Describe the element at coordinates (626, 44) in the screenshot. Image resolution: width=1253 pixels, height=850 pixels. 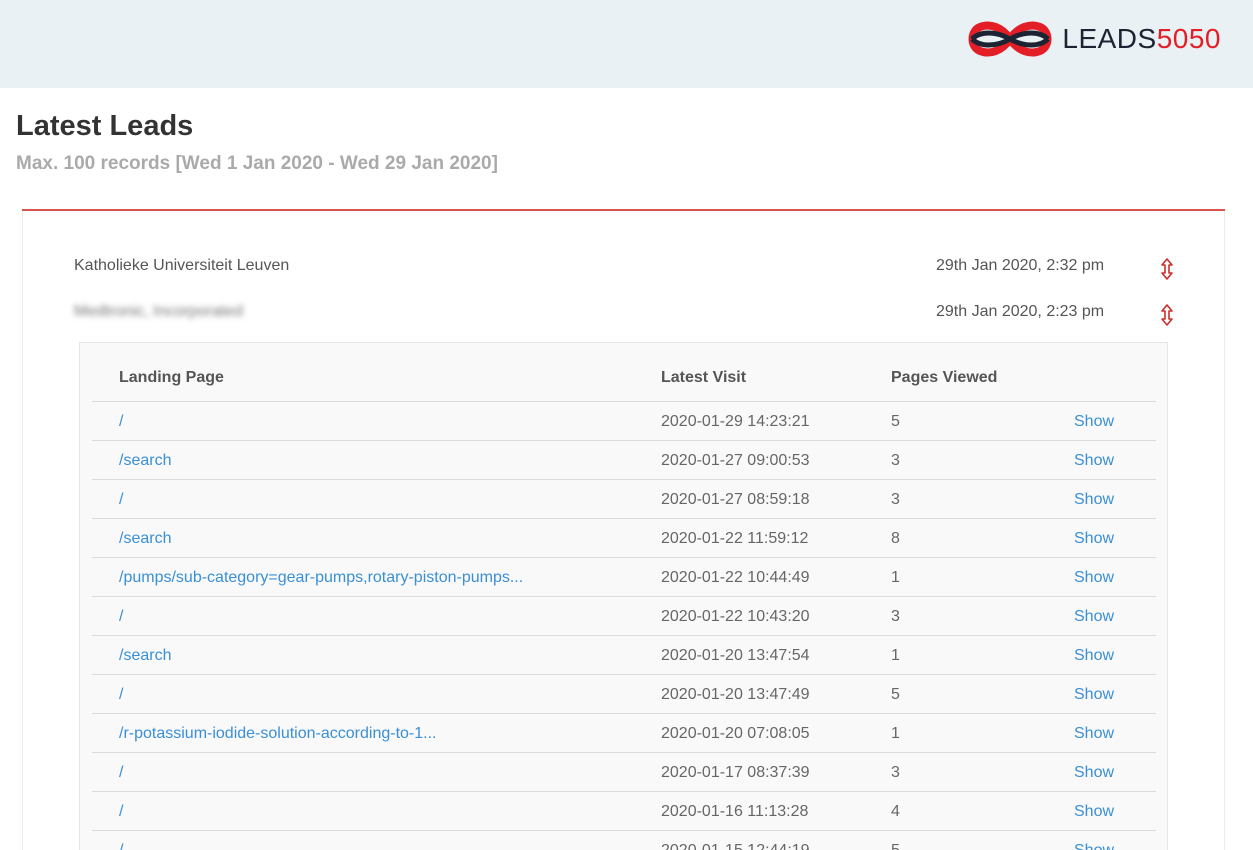
I see `top-header: LEADS5050` at that location.